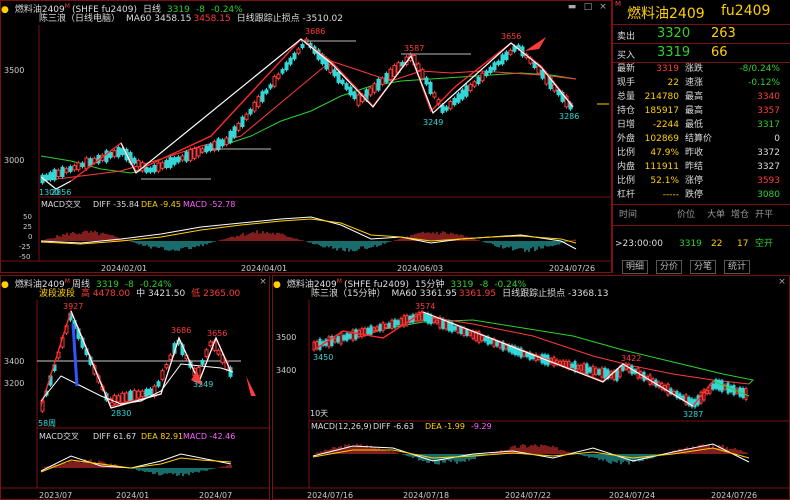 The height and width of the screenshot is (500, 790). What do you see at coordinates (723, 33) in the screenshot?
I see `ask-volume: 263` at bounding box center [723, 33].